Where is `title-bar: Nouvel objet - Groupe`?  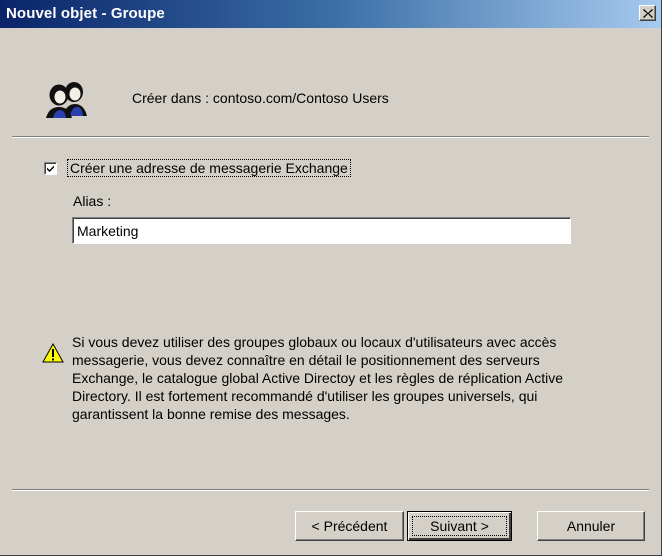 title-bar: Nouvel objet - Groupe is located at coordinates (330, 14).